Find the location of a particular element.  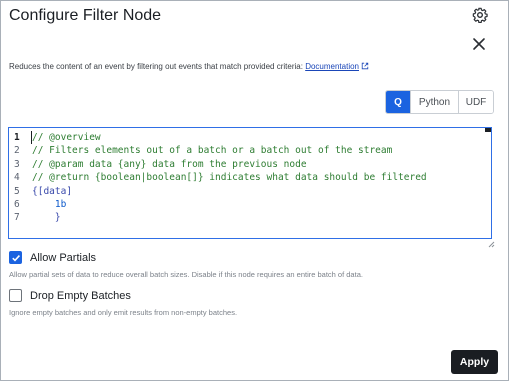

documentation-link: Documentation is located at coordinates (337, 66).